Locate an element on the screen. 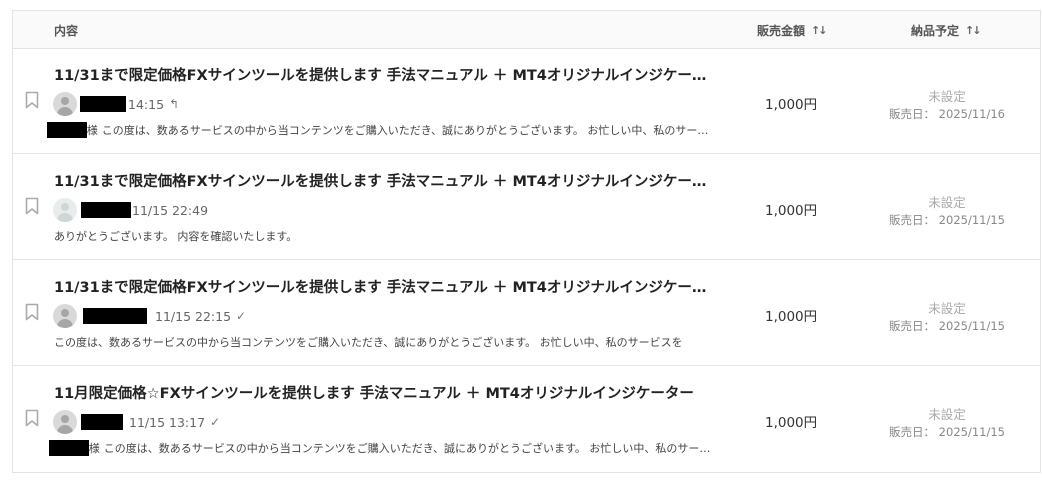 The image size is (1042, 485). header-price-sort: 販売金額 ↑↓ is located at coordinates (792, 30).